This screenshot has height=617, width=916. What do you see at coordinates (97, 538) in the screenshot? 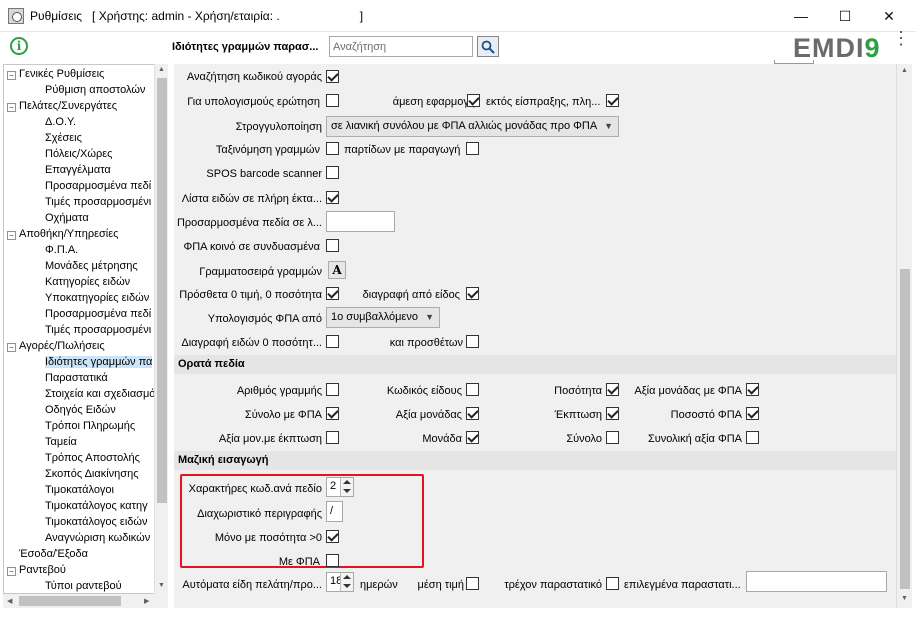
I see `tree-item: Αναγνώριση κωδικών` at bounding box center [97, 538].